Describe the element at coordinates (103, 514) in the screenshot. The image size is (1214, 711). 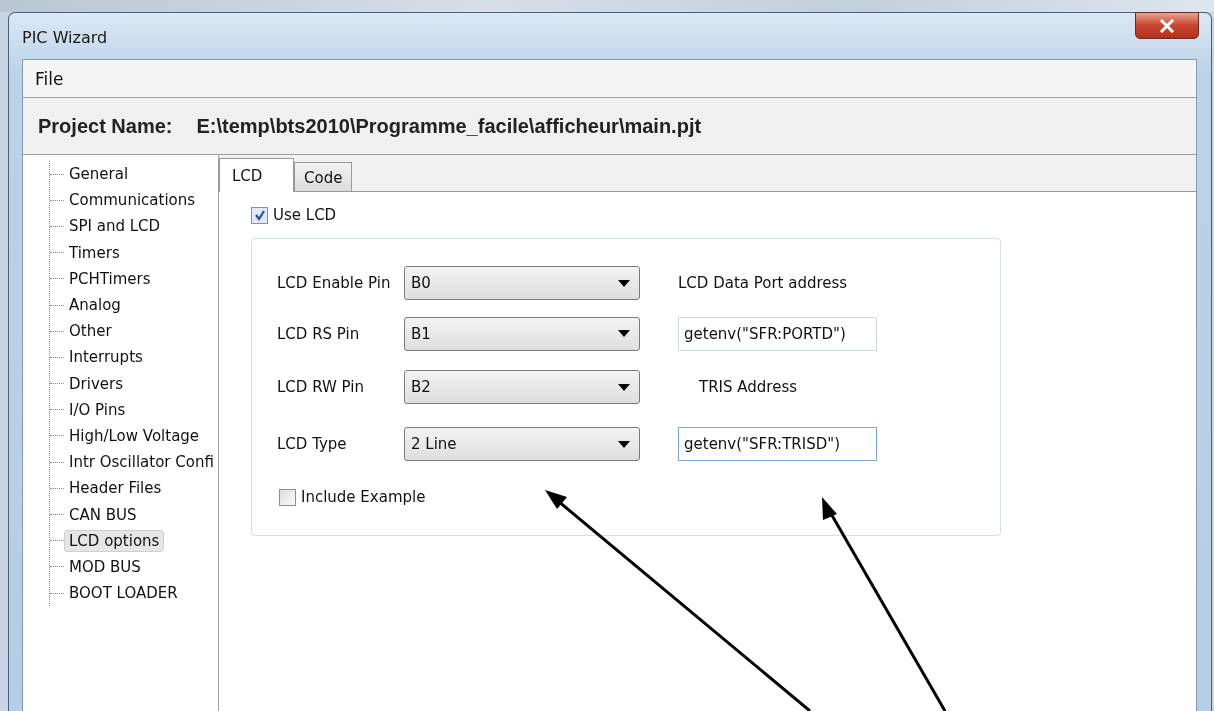
I see `tree-item: CAN BUS` at that location.